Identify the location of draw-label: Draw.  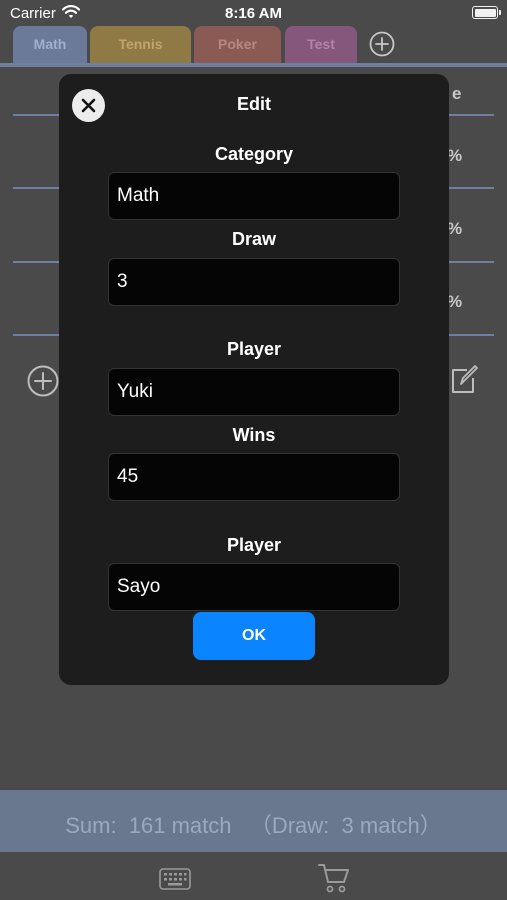
(253, 239).